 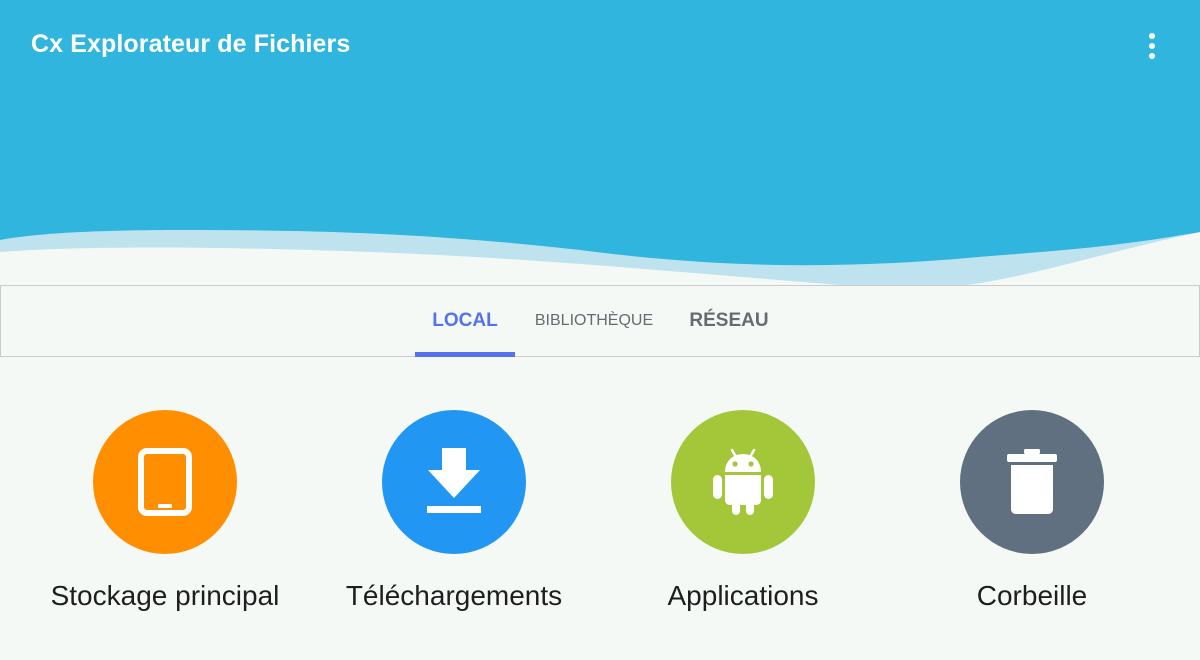 I want to click on tab-bibliotheque: BIBLIOTHÈQUE, so click(x=594, y=321).